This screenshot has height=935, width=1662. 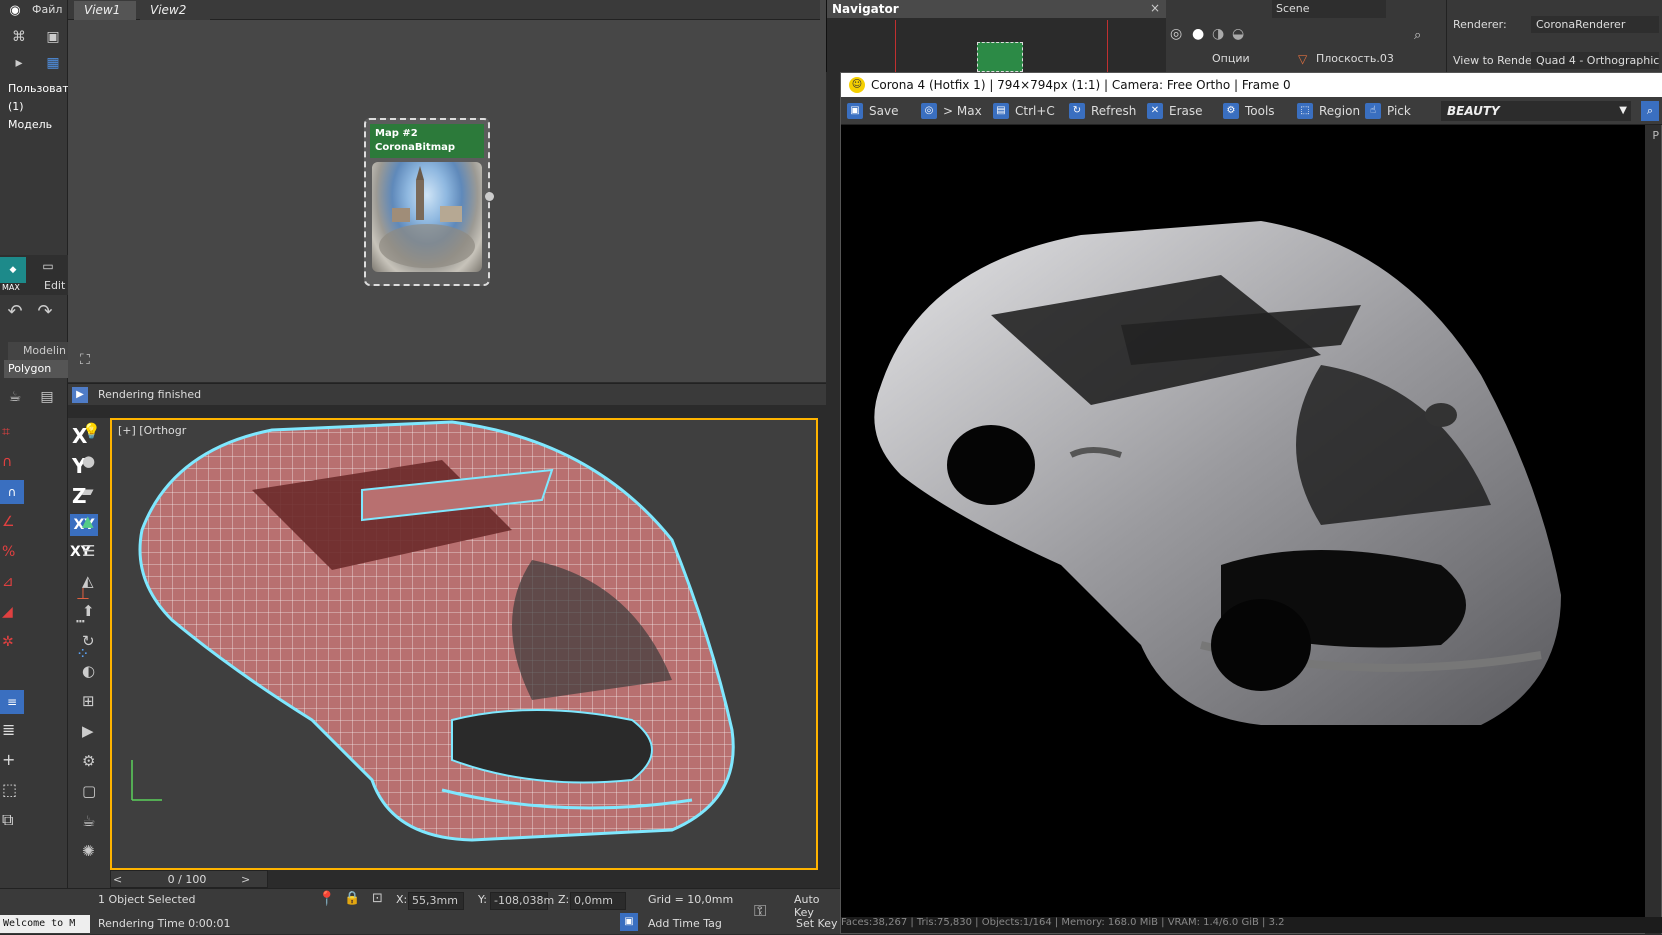 I want to click on vfb-erase-button: ✕ Erase, so click(x=1175, y=111).